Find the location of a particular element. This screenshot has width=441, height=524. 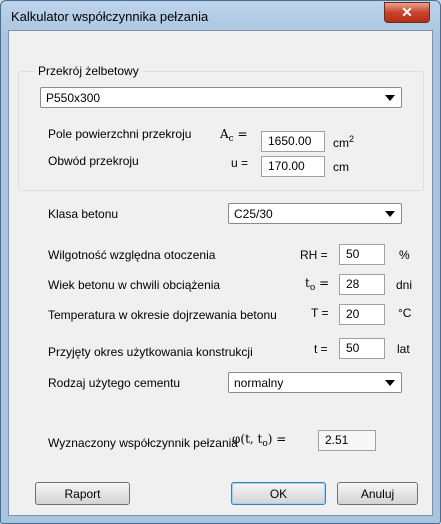

title-bar: Kalkulator współczynnika pełzania ✕ is located at coordinates (220, 16).